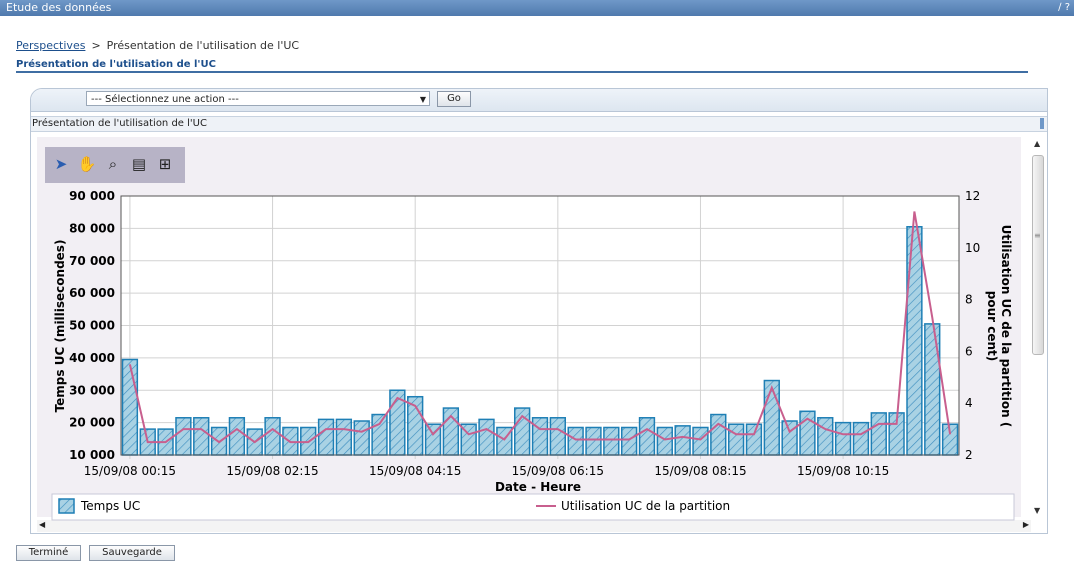 This screenshot has height=586, width=1074. Describe the element at coordinates (1037, 235) in the screenshot. I see `scroll-grip-icon: ≡` at that location.